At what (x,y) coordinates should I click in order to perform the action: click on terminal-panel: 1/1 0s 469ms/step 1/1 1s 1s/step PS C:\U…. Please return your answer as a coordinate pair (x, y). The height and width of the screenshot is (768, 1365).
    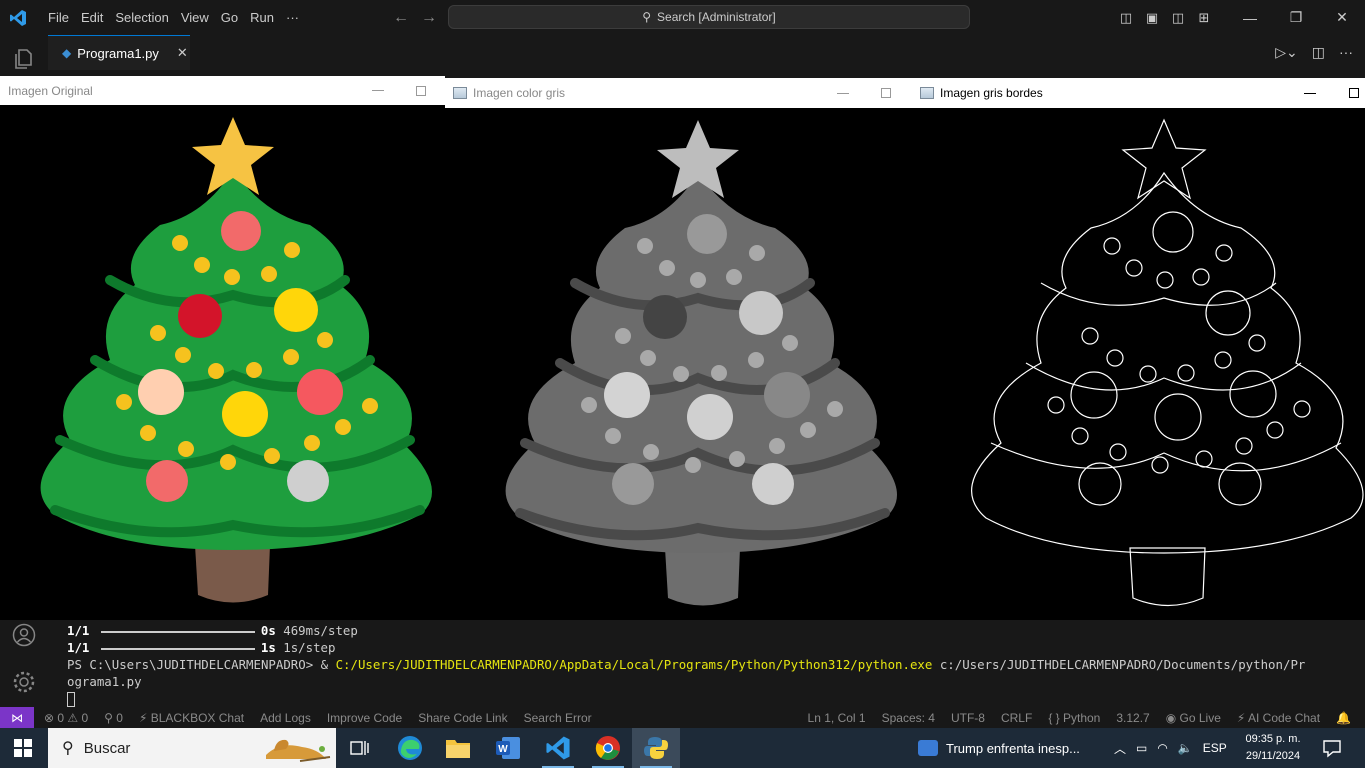
    Looking at the image, I should click on (682, 663).